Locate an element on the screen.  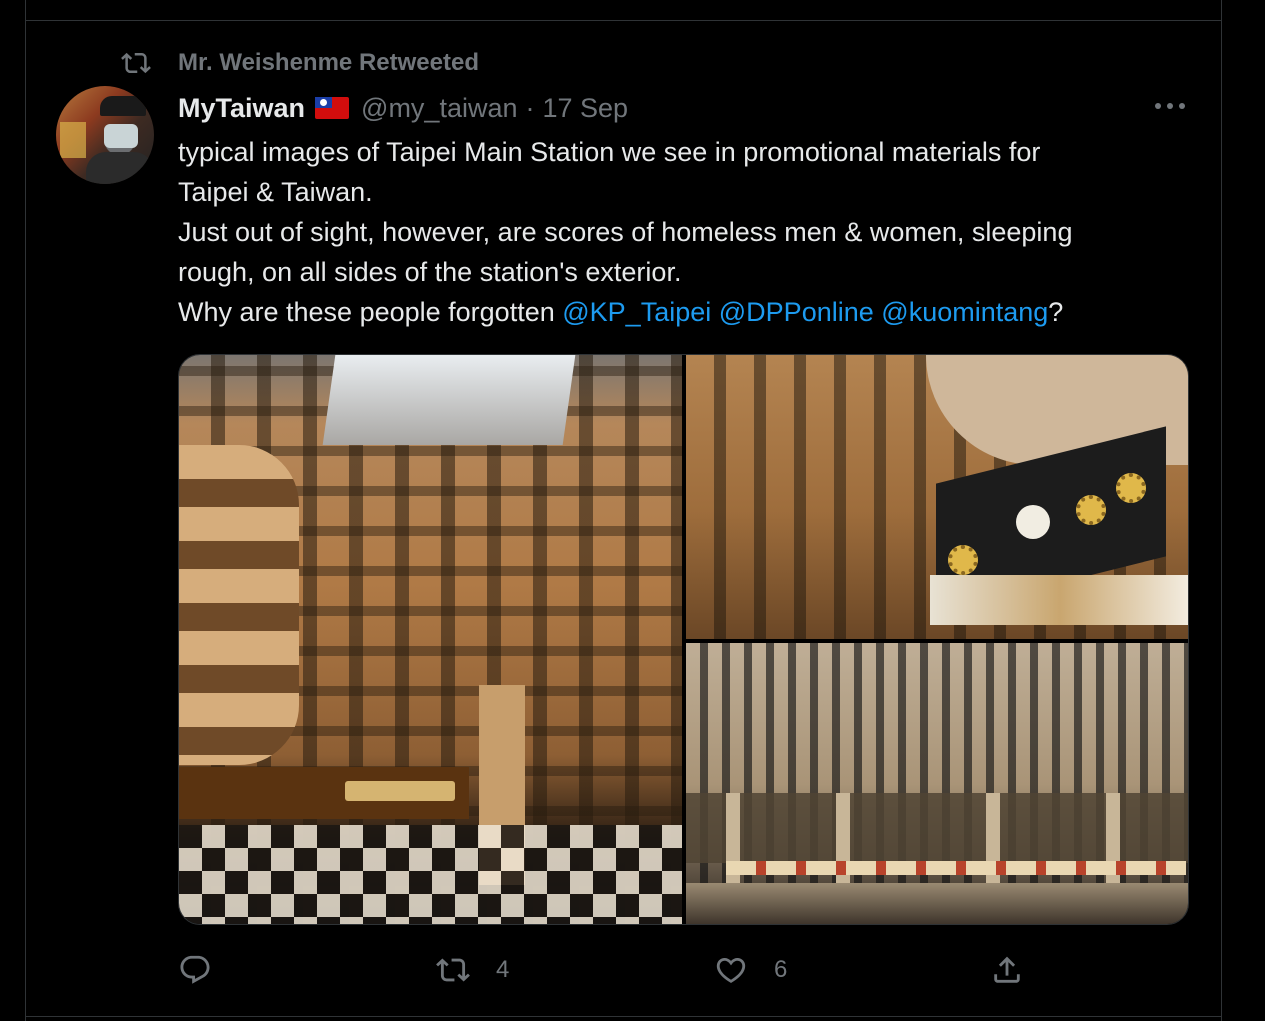
retweet-text: Mr. Weishenme Retweeted is located at coordinates (328, 63).